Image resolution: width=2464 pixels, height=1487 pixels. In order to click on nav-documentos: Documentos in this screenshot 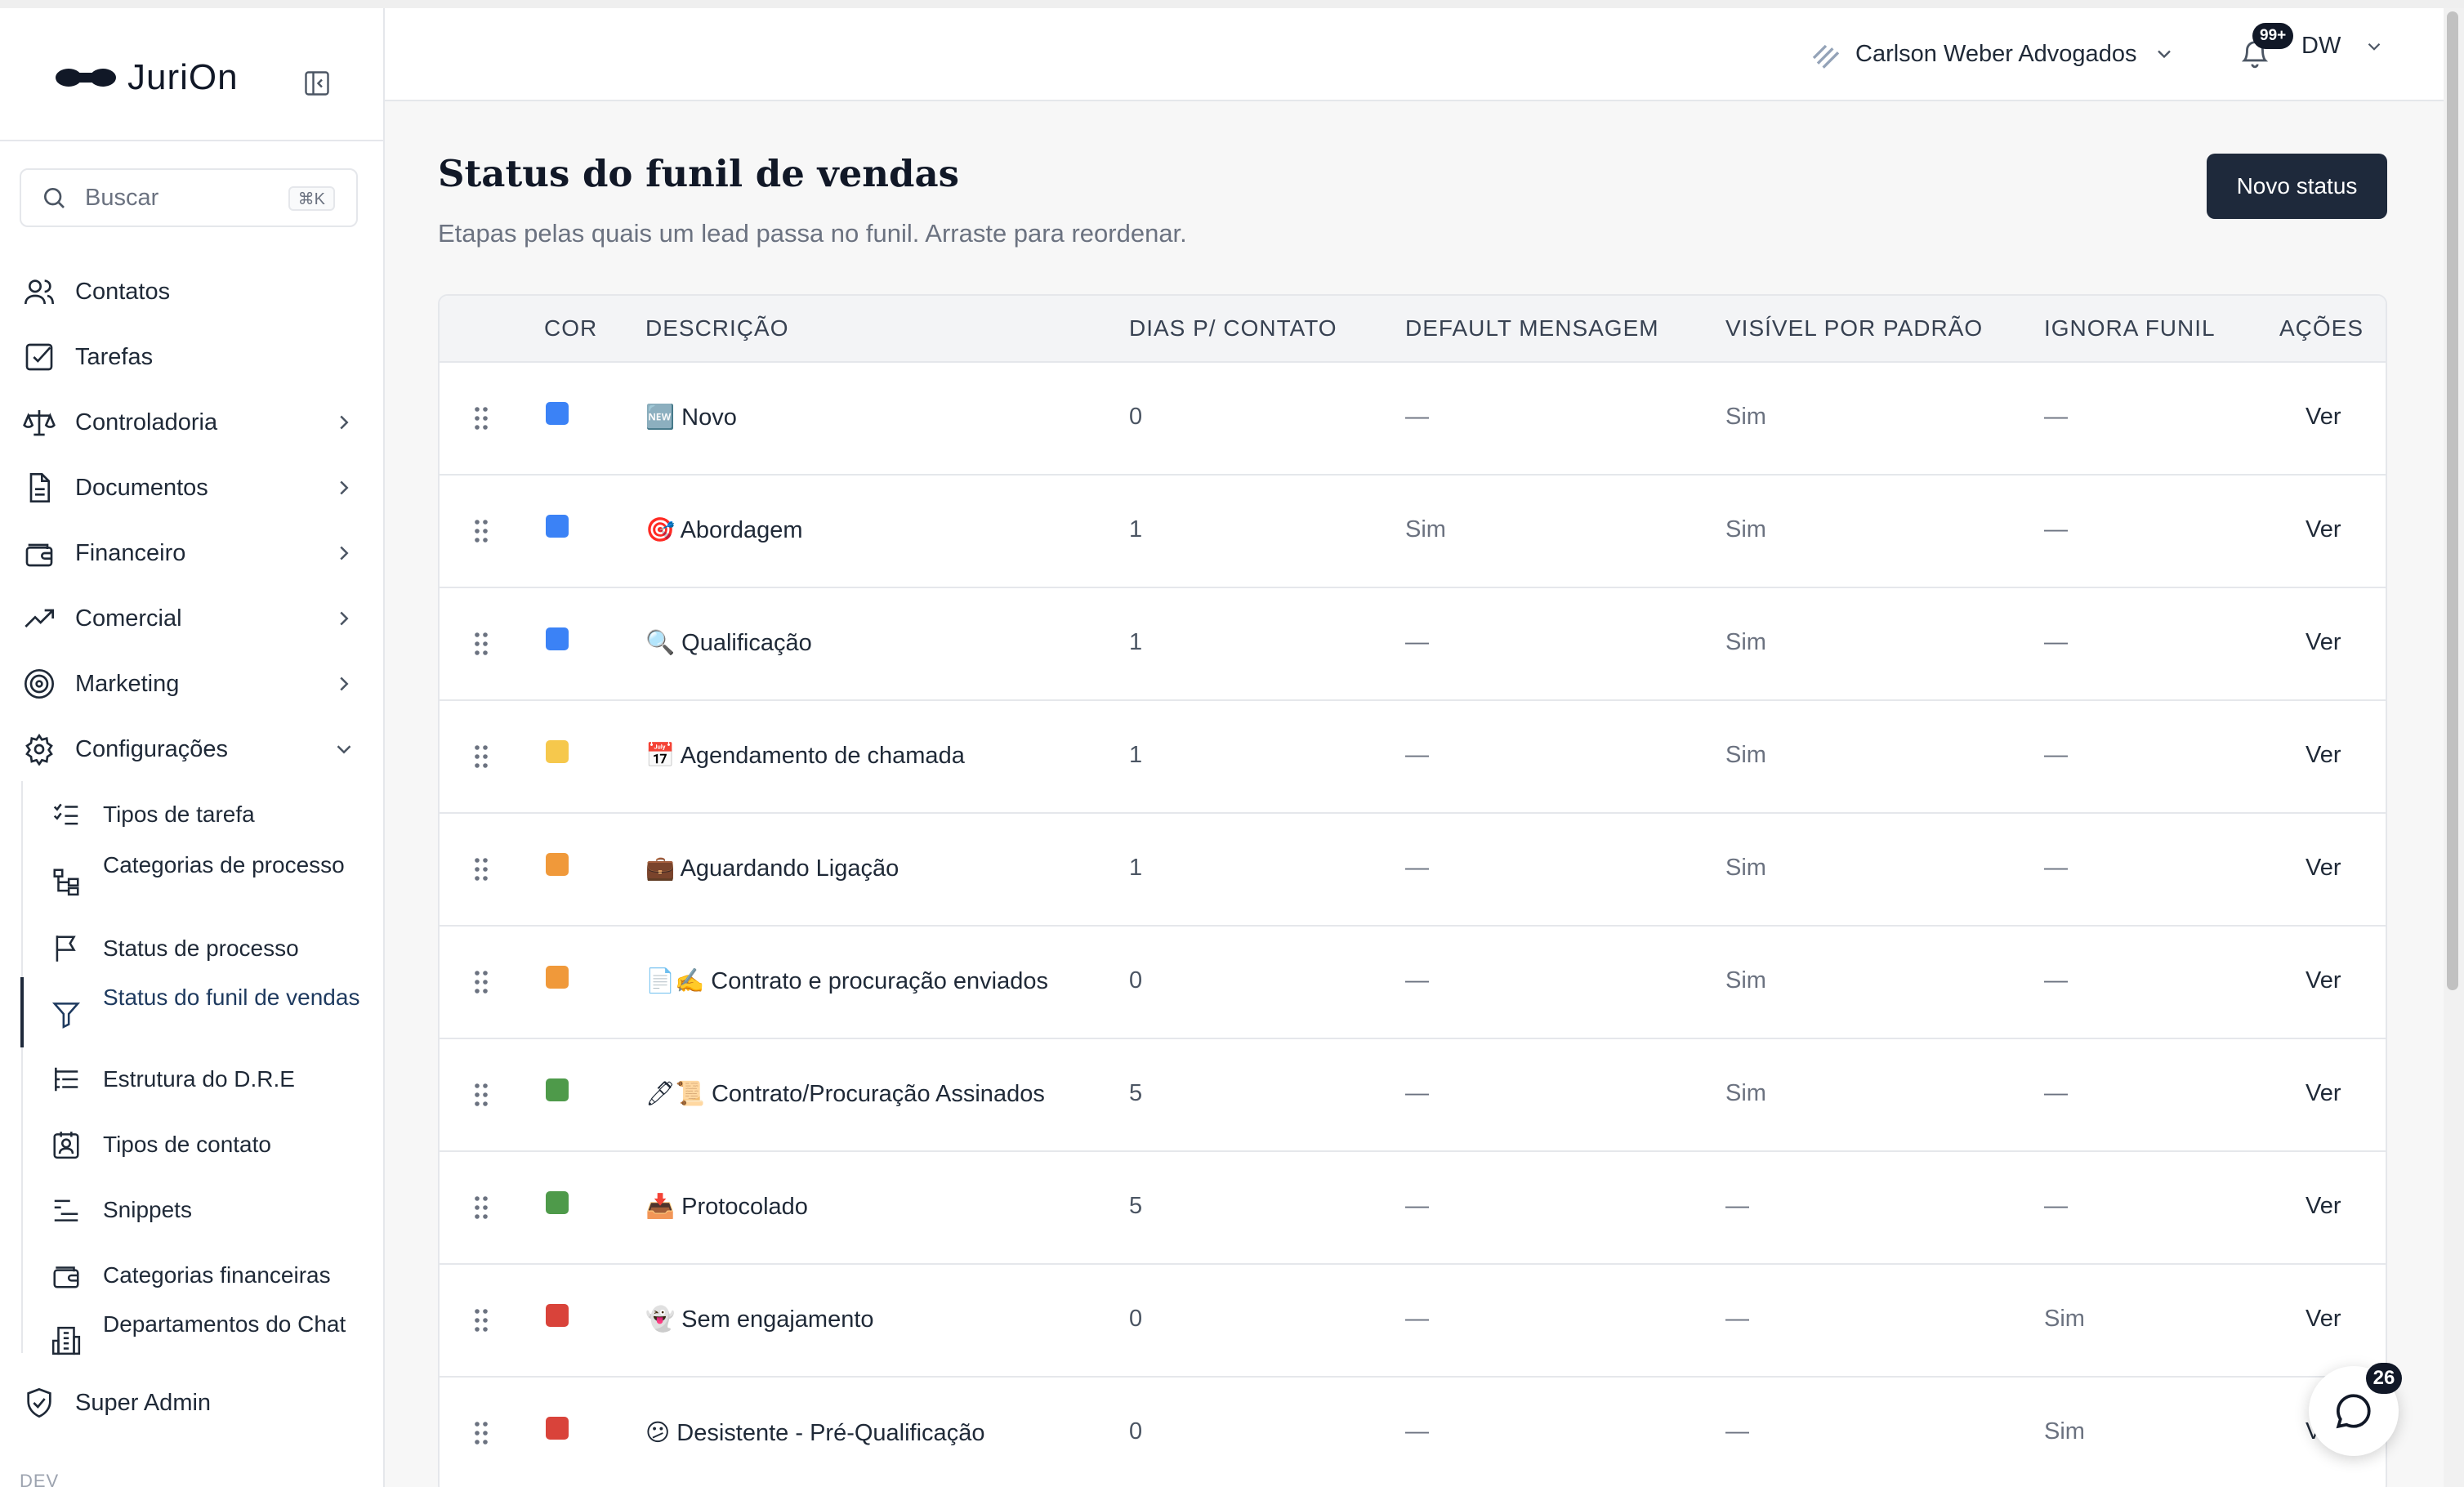, I will do `click(191, 487)`.